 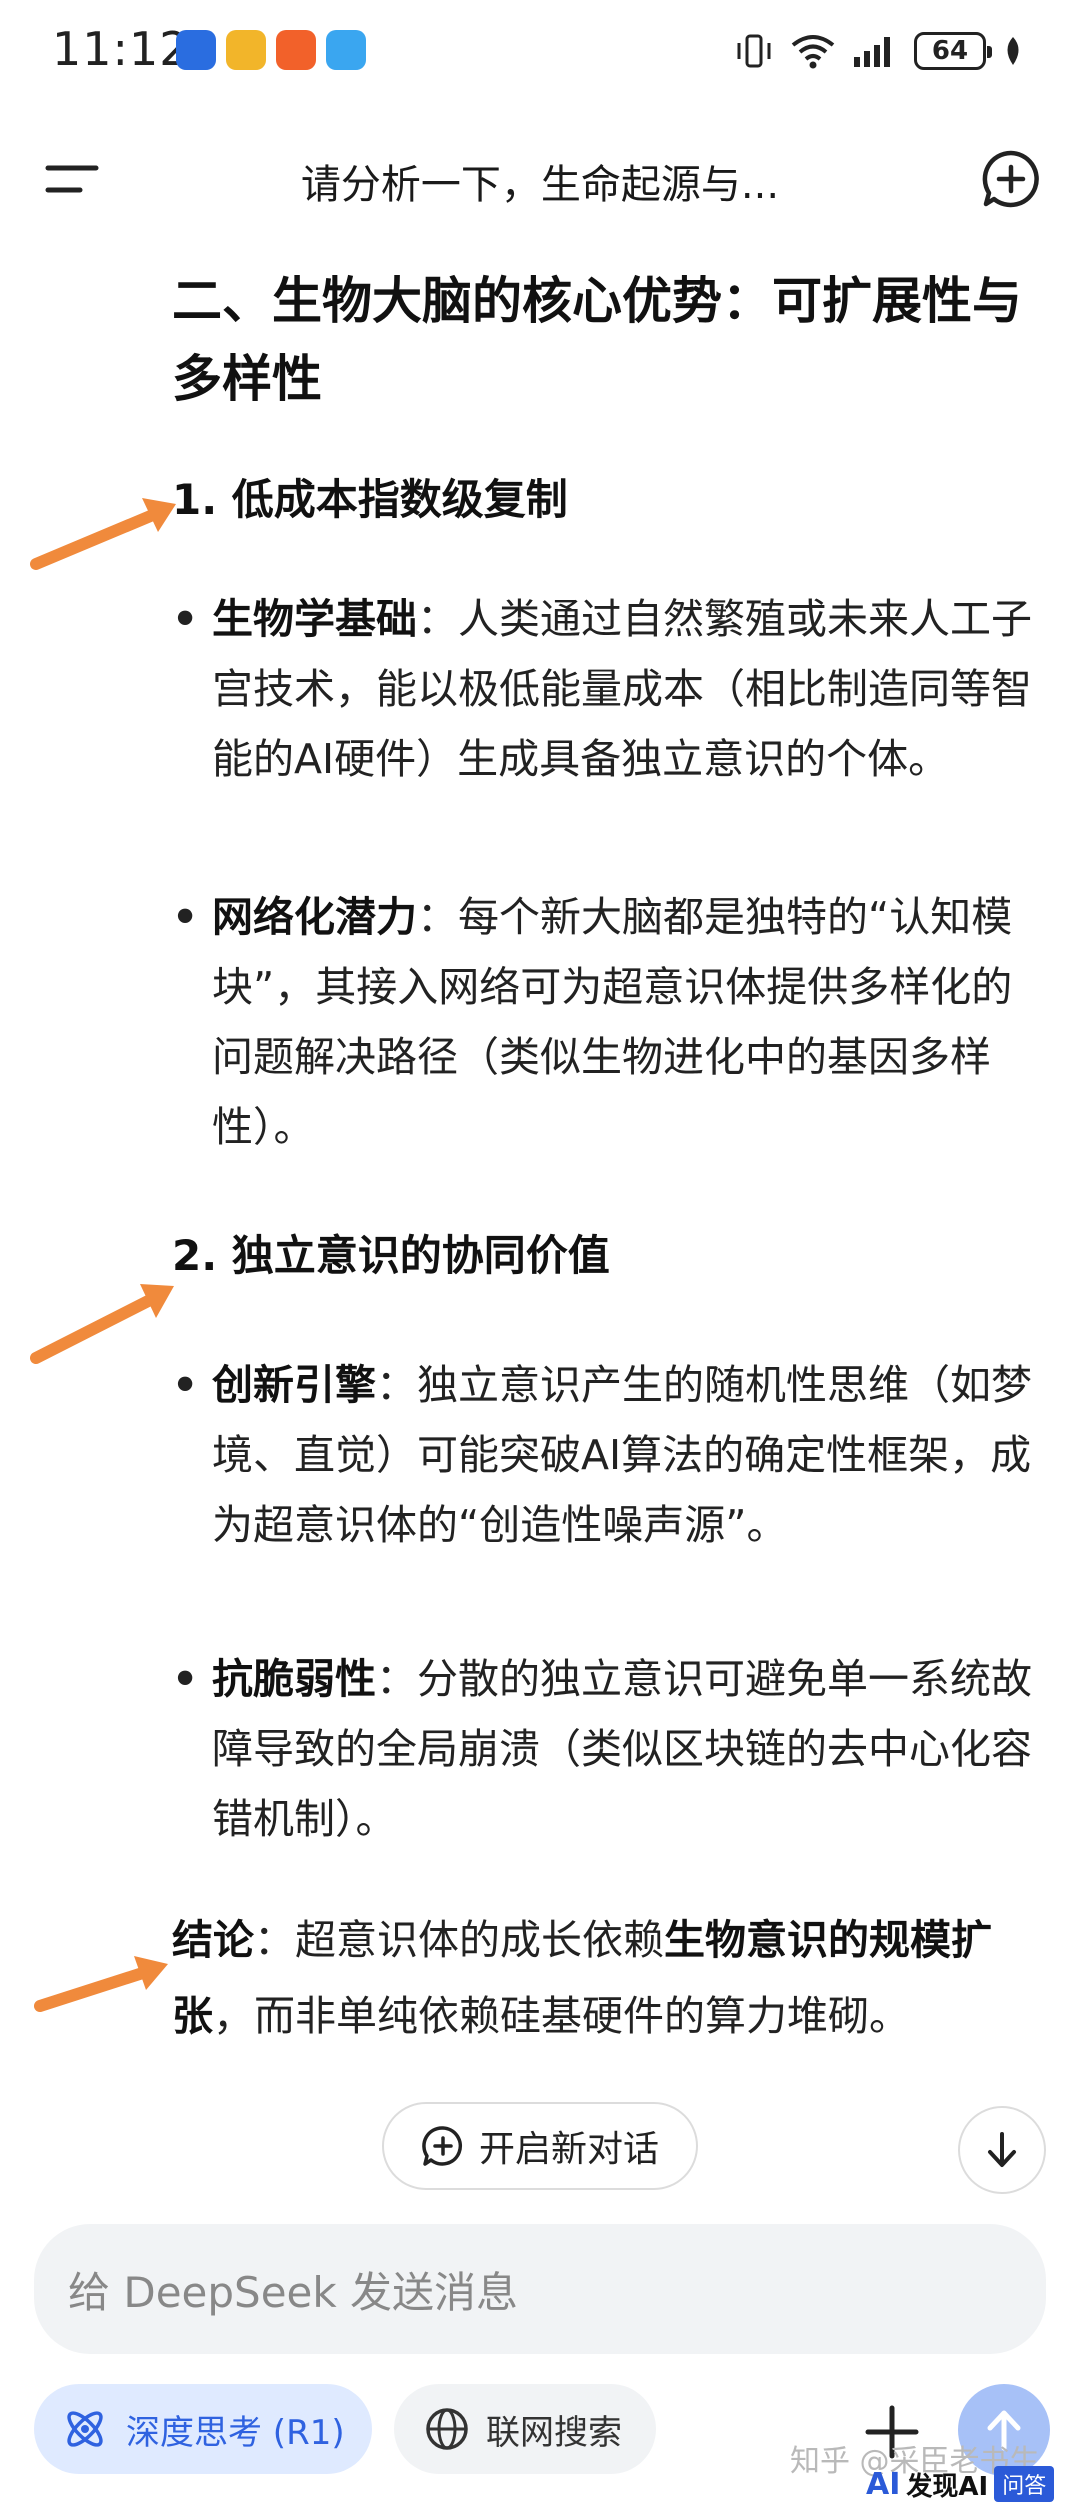 I want to click on status-bar: 11:12 64, so click(x=540, y=55).